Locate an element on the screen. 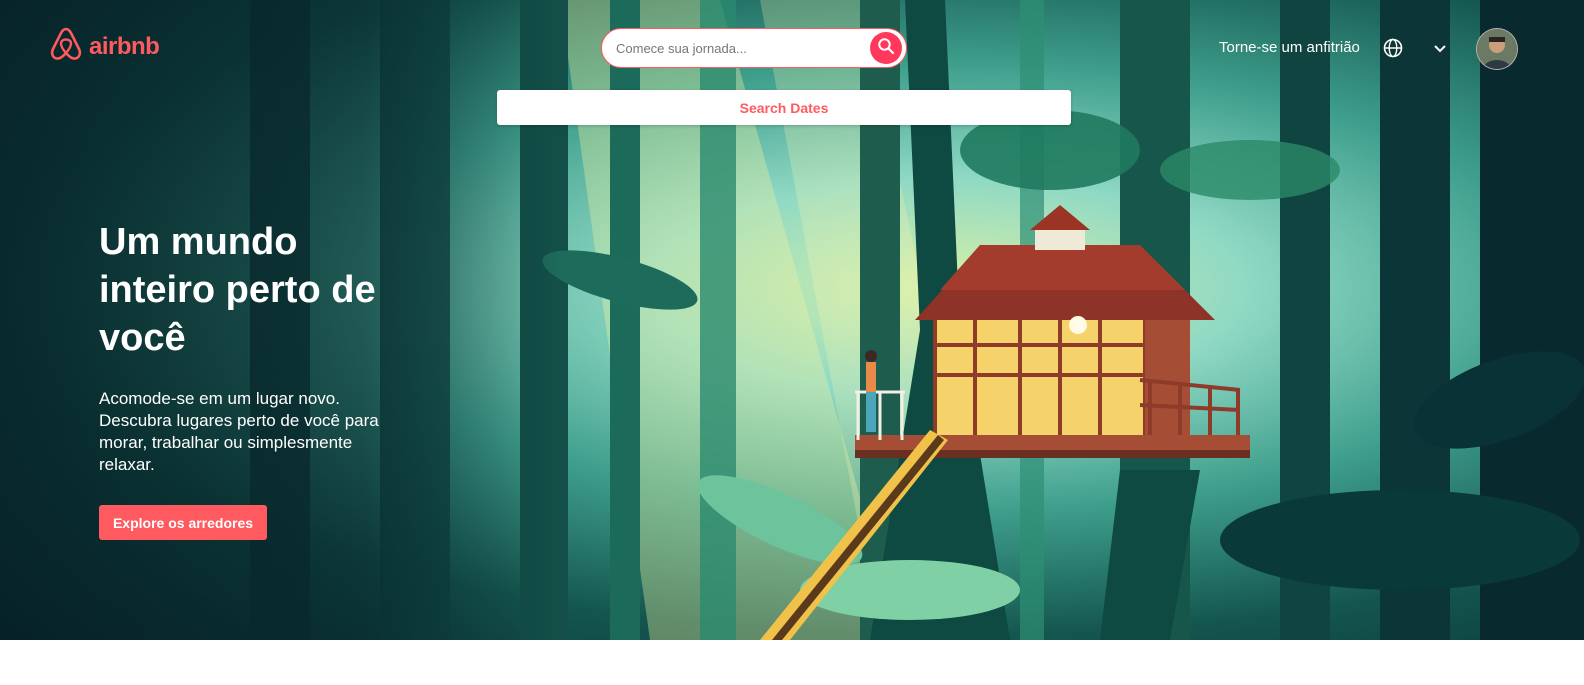 The height and width of the screenshot is (685, 1584). airbnb-logo: airbnb is located at coordinates (104, 46).